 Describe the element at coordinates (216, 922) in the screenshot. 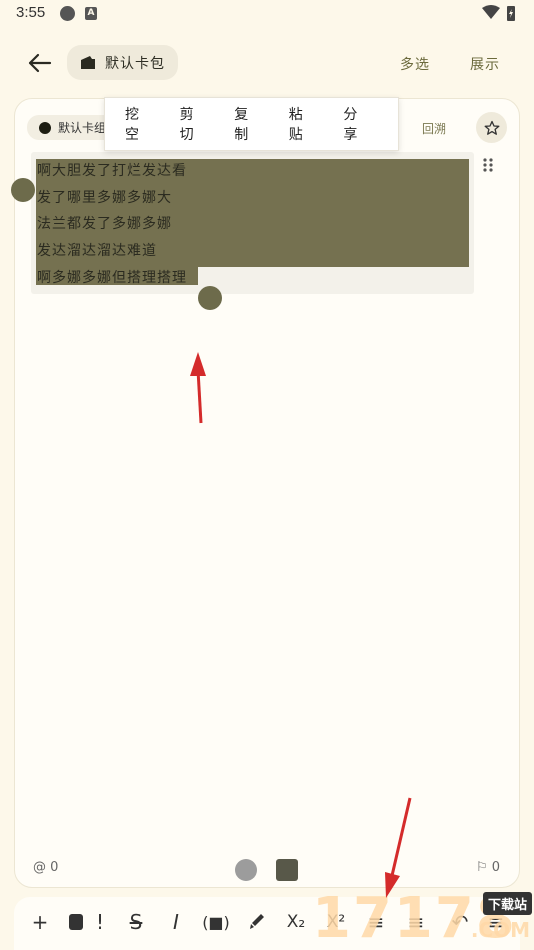

I see `cloze-bracket-icon: (■)` at that location.